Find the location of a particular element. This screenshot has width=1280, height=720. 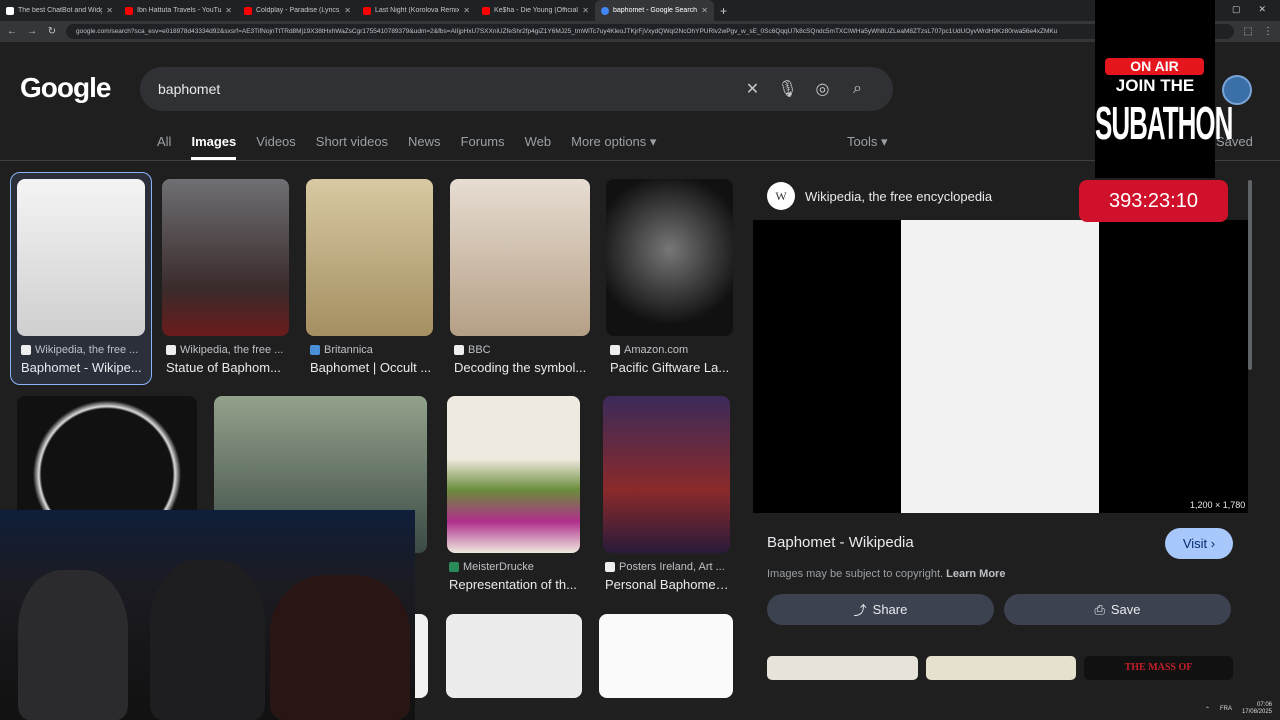

tools-button: Tools ▾ is located at coordinates (867, 142).